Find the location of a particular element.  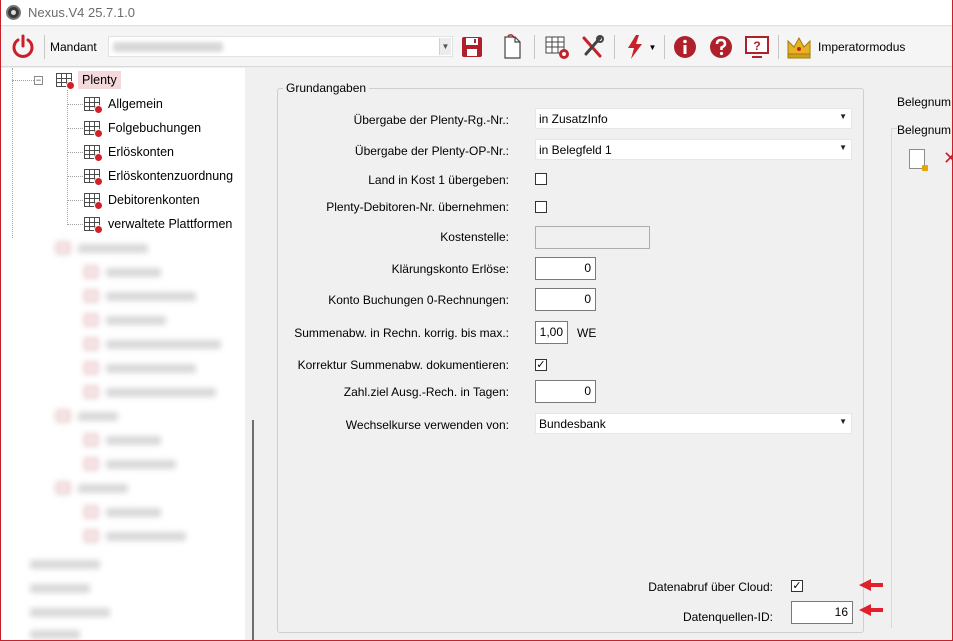

tree-node-plenty: Plenty is located at coordinates (88, 80).